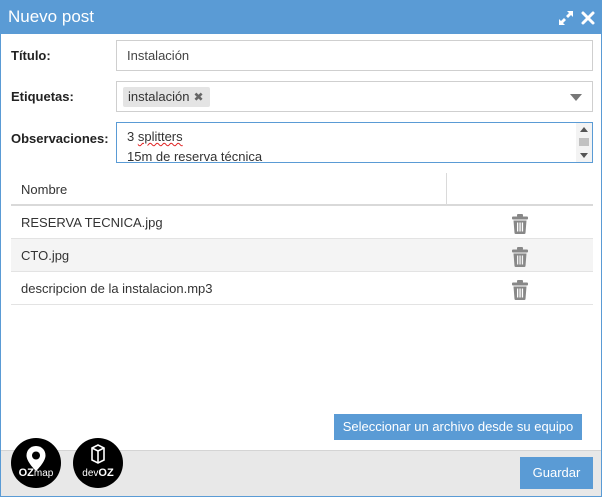  What do you see at coordinates (160, 136) in the screenshot?
I see `misspelled-word: splitters` at bounding box center [160, 136].